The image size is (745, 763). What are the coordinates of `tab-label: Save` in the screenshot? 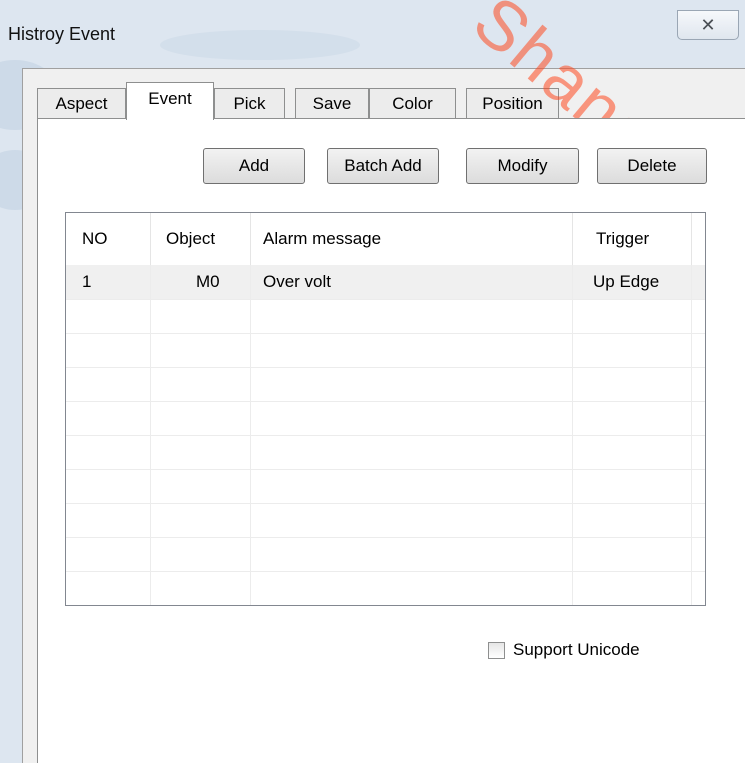 It's located at (332, 103).